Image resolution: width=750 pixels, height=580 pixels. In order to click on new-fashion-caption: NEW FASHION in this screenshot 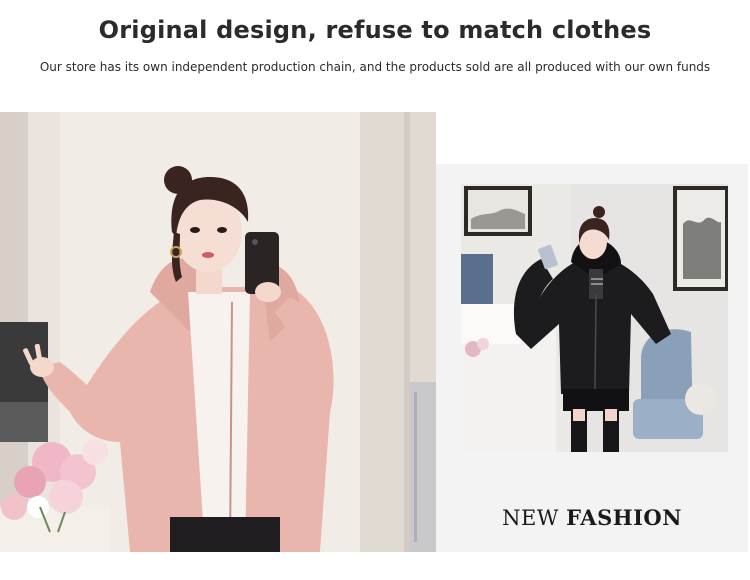, I will do `click(592, 517)`.